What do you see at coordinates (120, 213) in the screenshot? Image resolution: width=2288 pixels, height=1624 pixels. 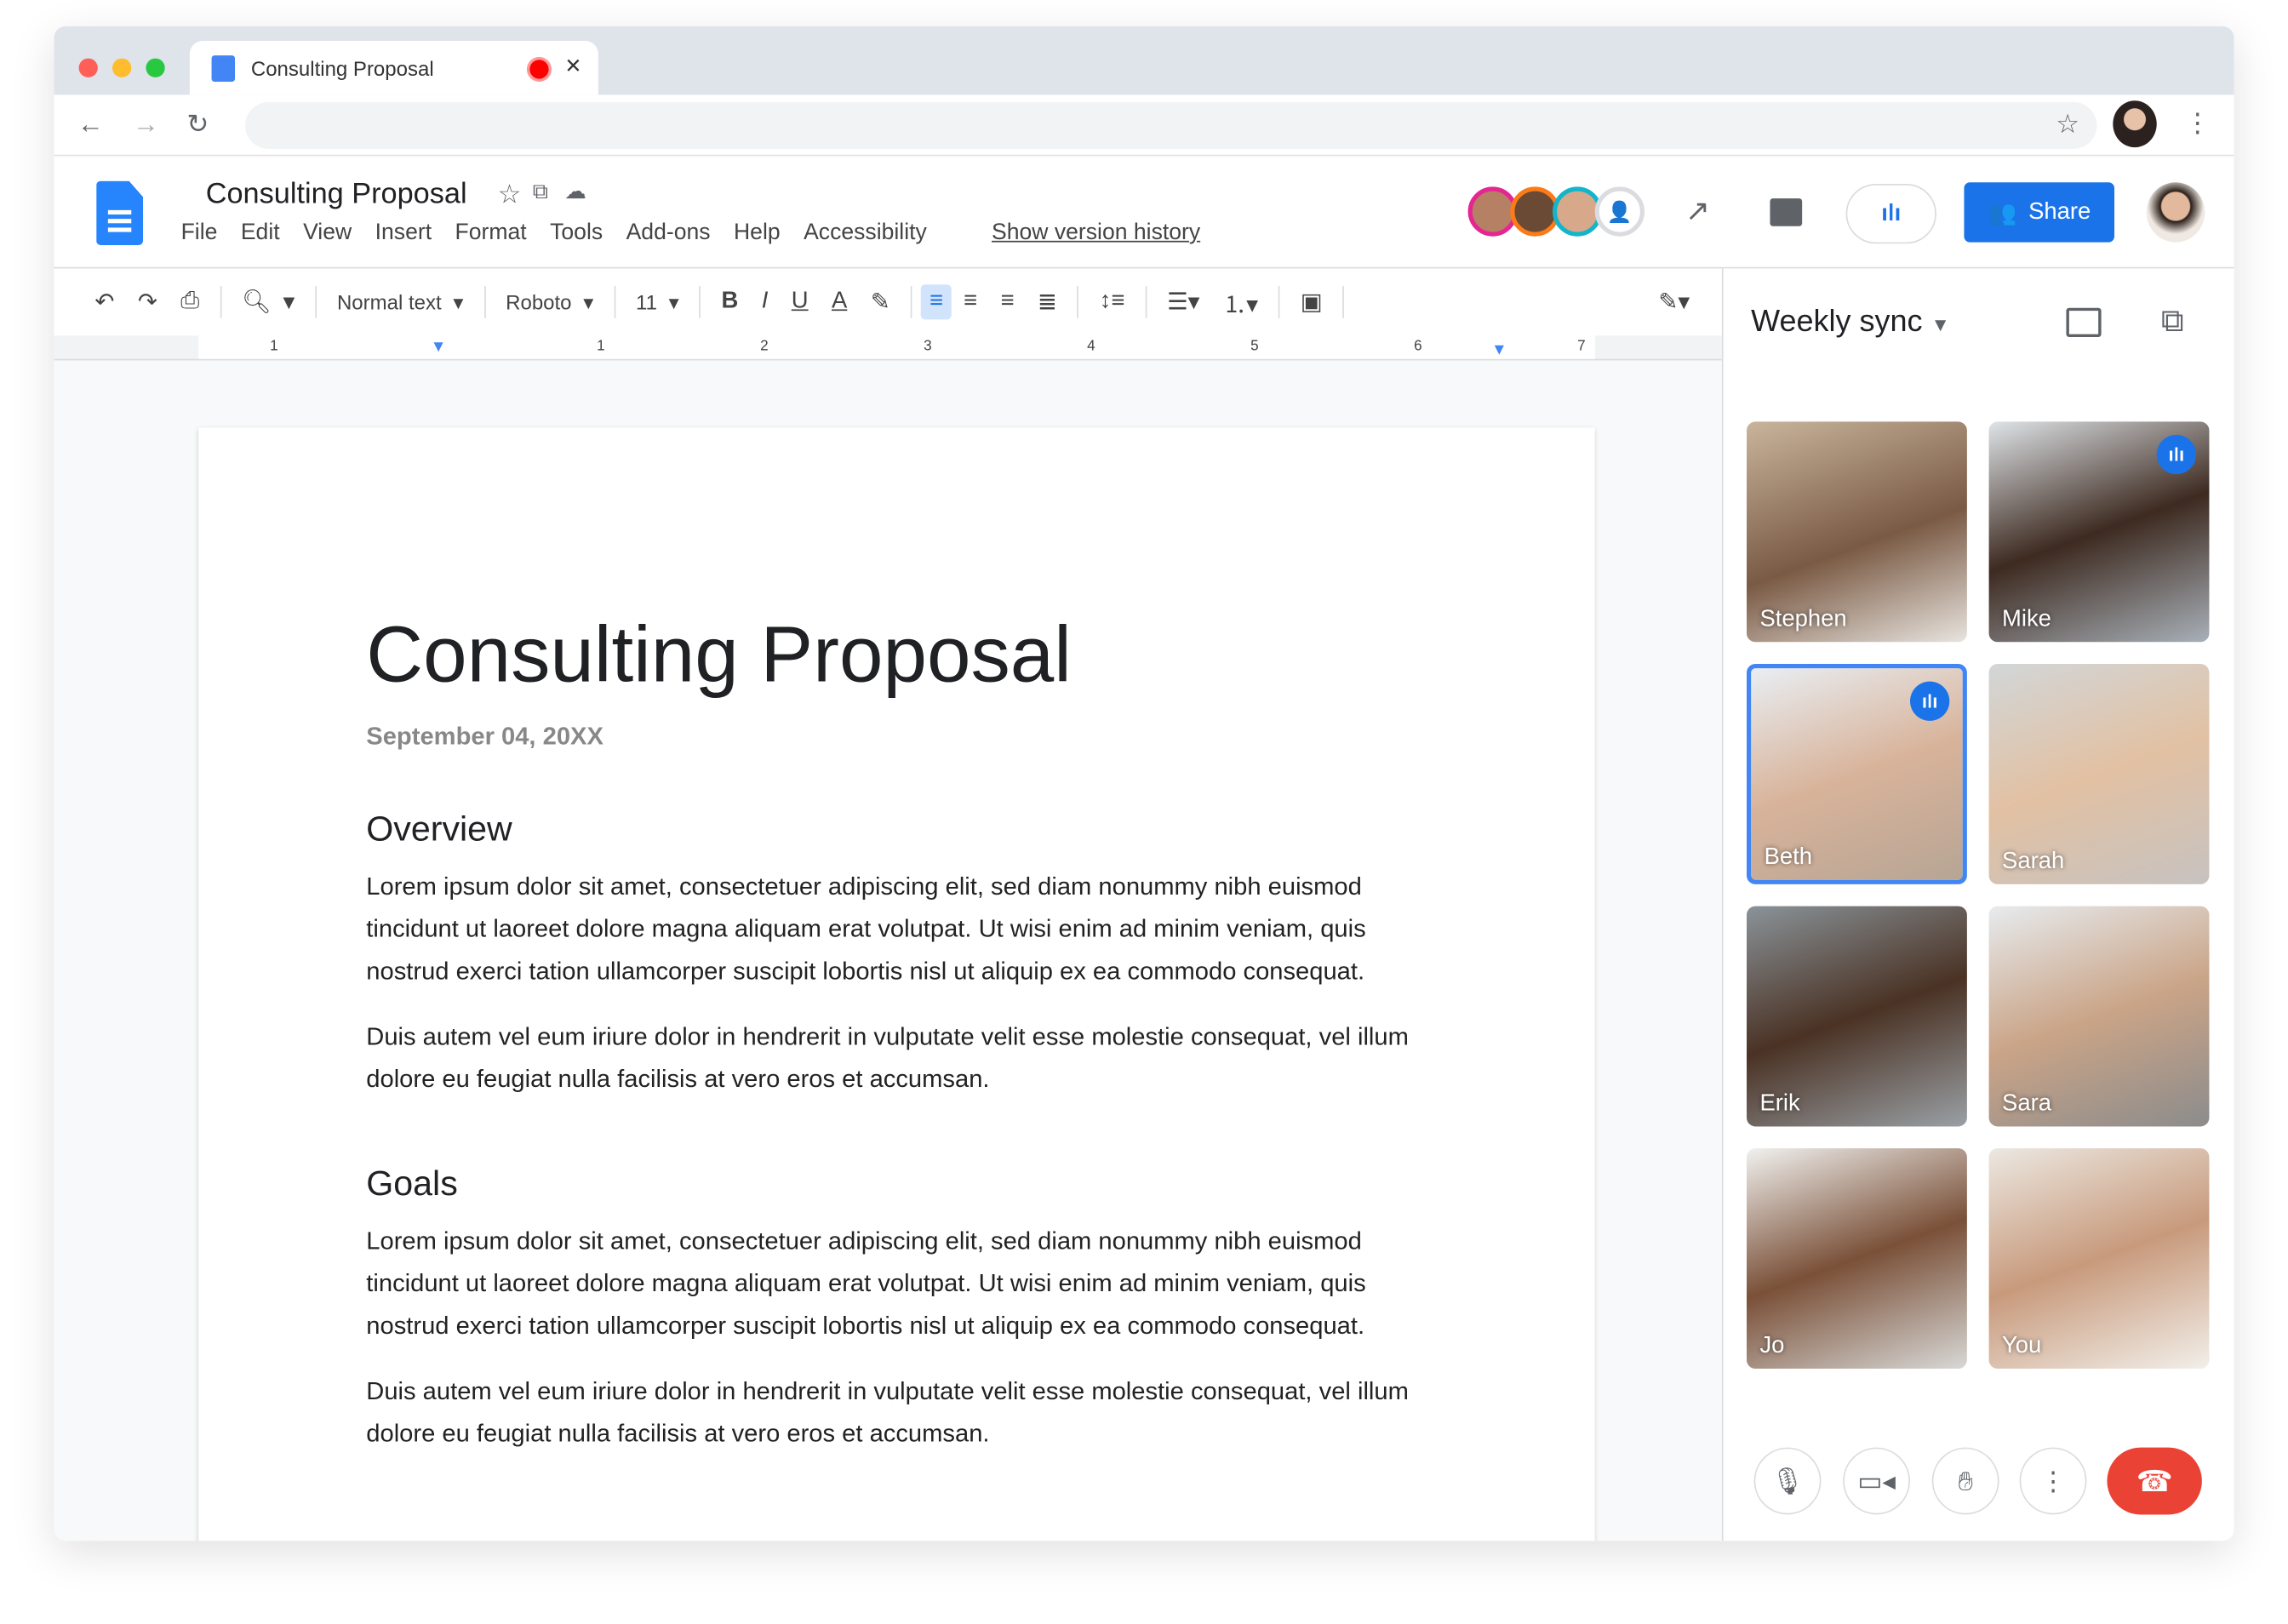 I see `docs-logo-icon` at bounding box center [120, 213].